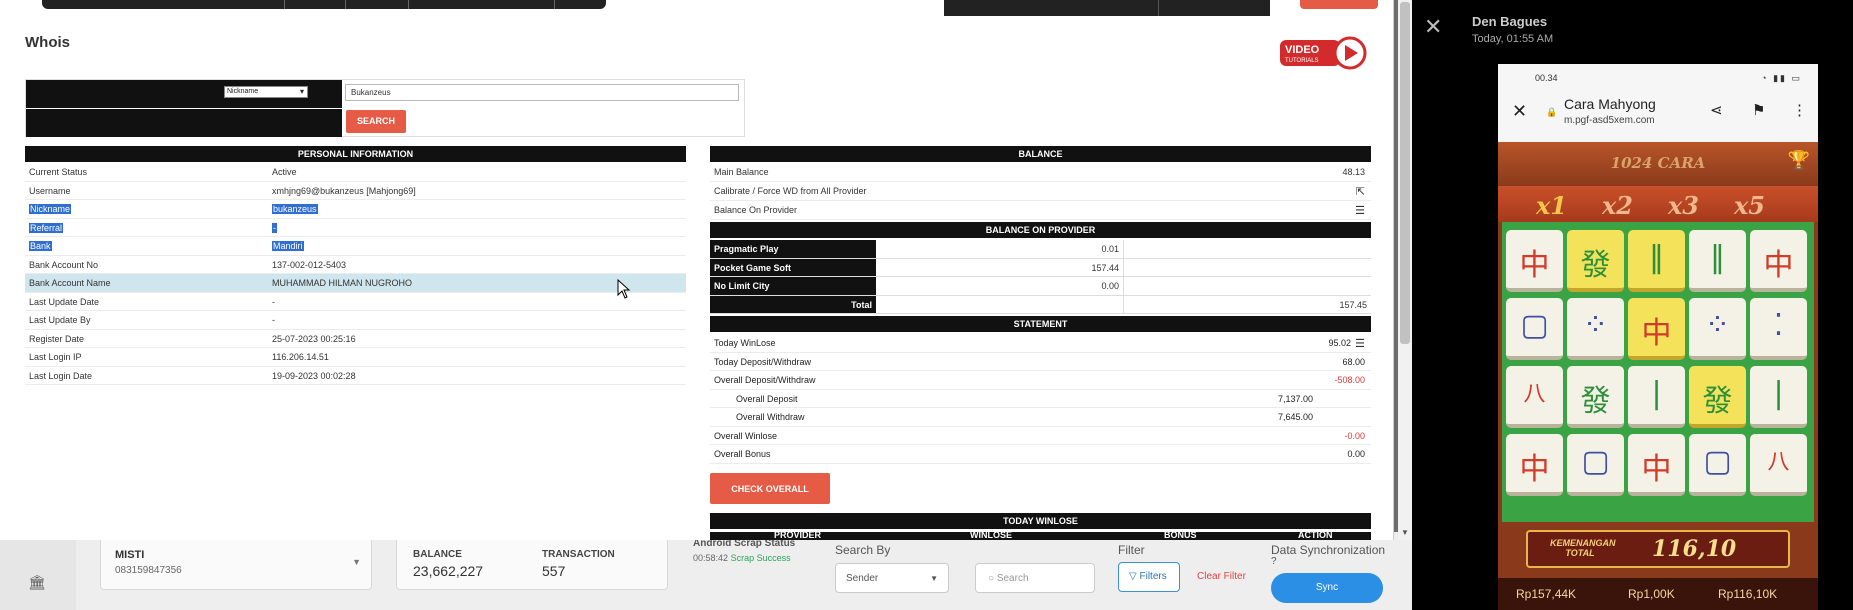 The image size is (1853, 610). Describe the element at coordinates (1552, 205) in the screenshot. I see `multiplier: x1` at that location.